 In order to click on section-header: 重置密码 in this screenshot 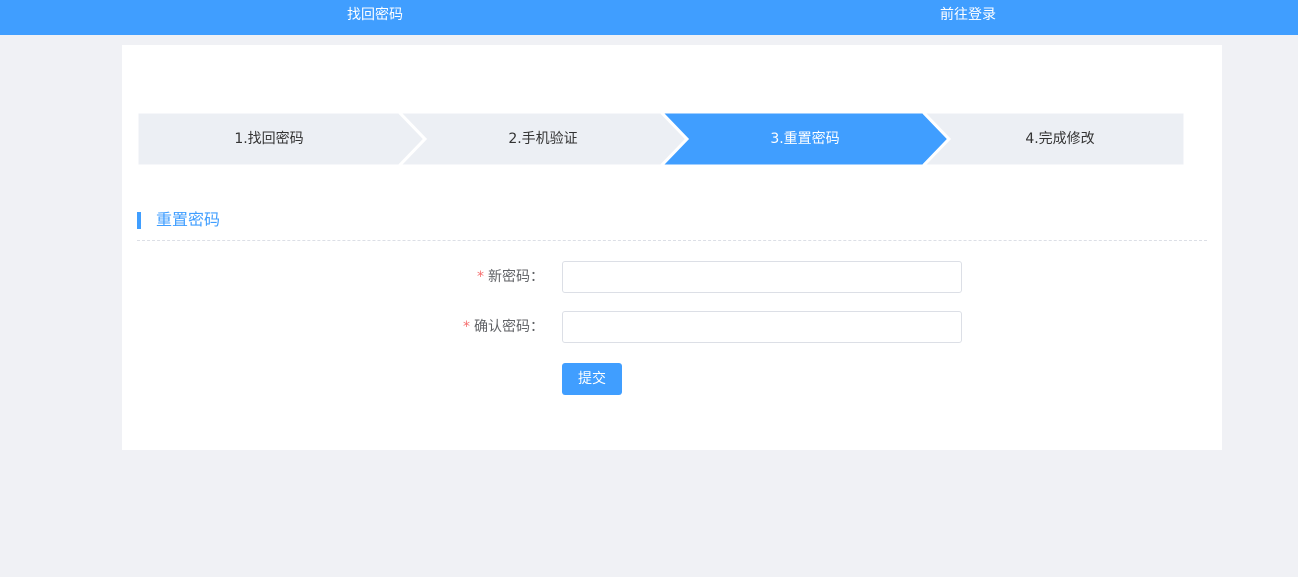, I will do `click(672, 220)`.